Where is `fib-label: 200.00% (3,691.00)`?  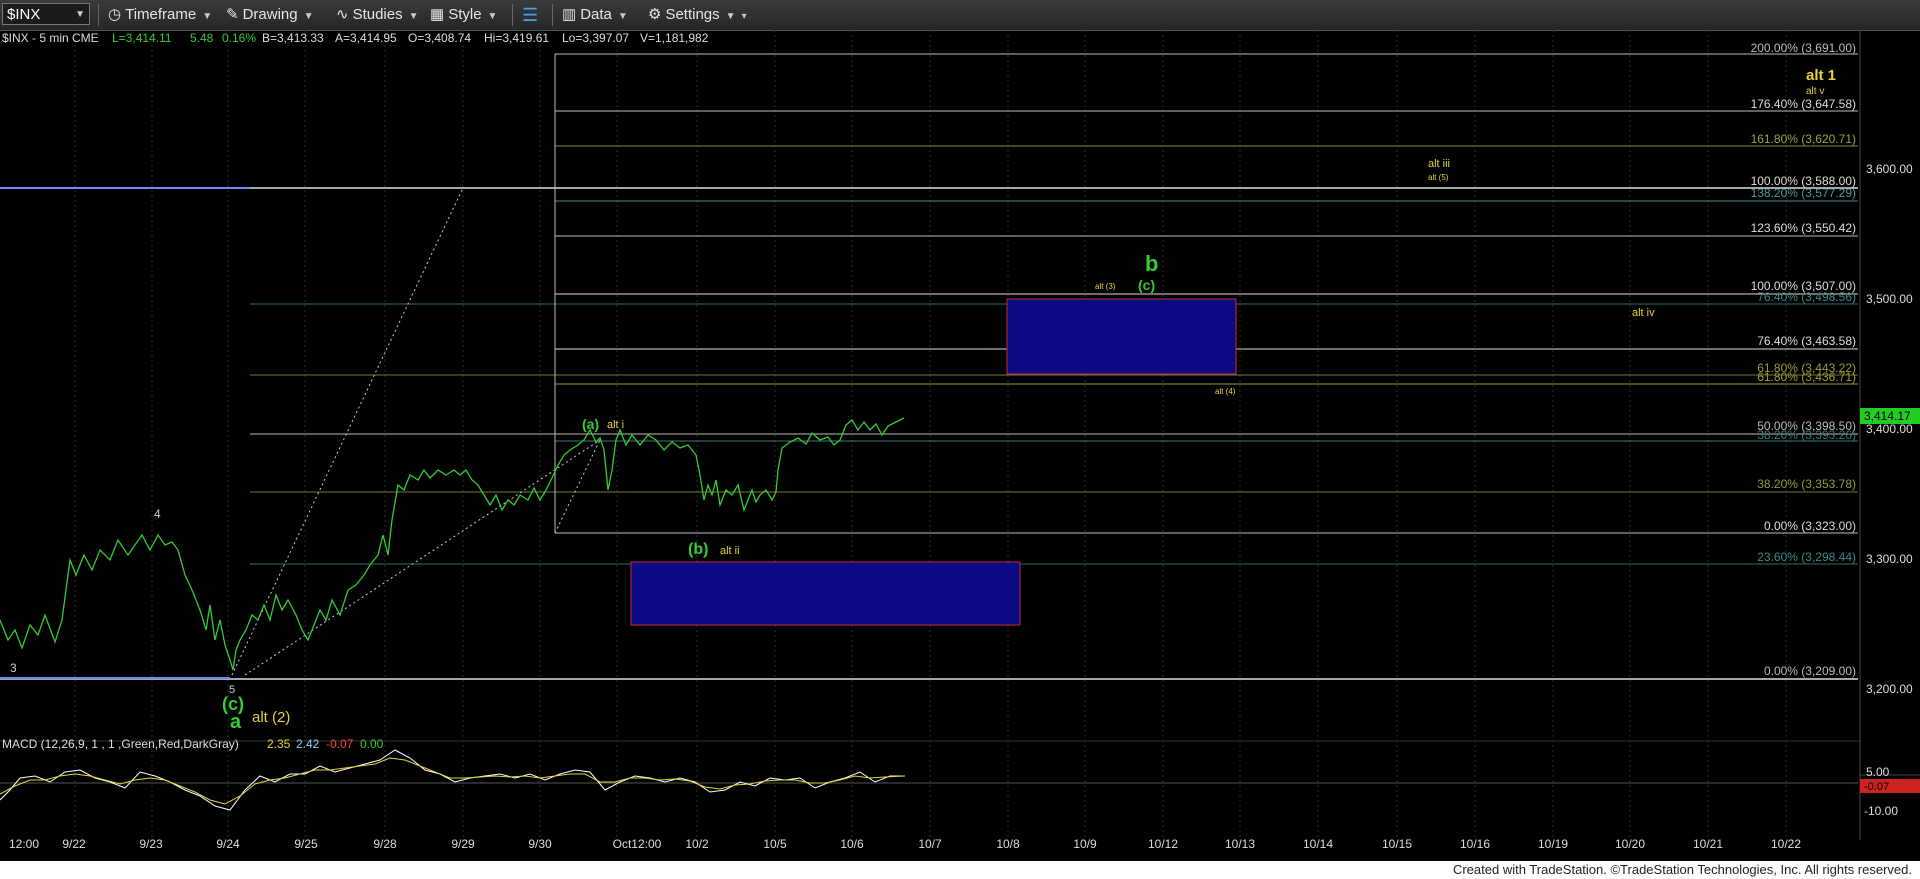 fib-label: 200.00% (3,691.00) is located at coordinates (1803, 48).